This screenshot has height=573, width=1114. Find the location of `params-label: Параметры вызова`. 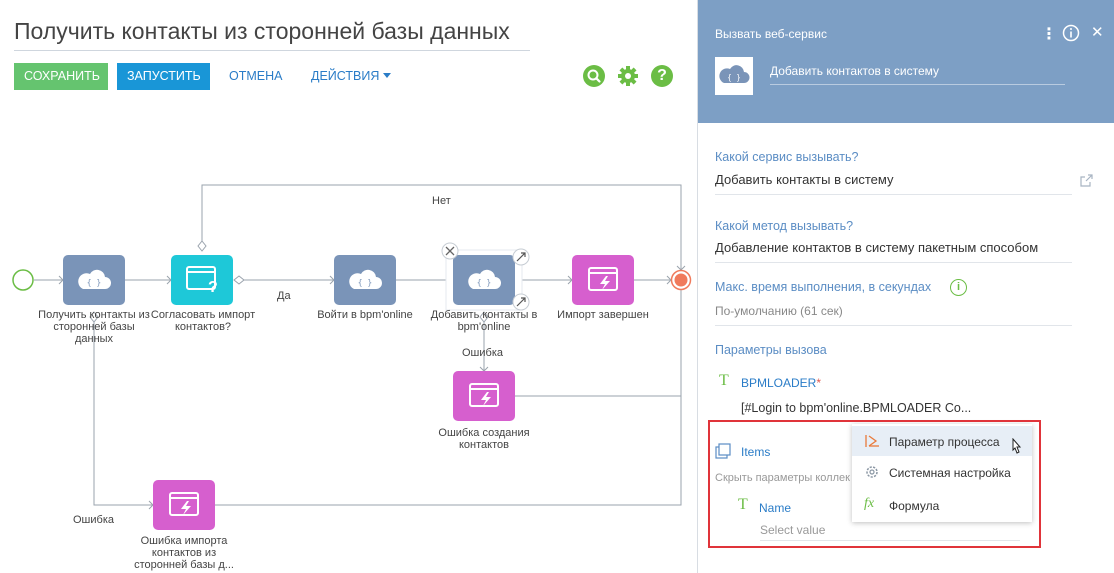

params-label: Параметры вызова is located at coordinates (771, 350).